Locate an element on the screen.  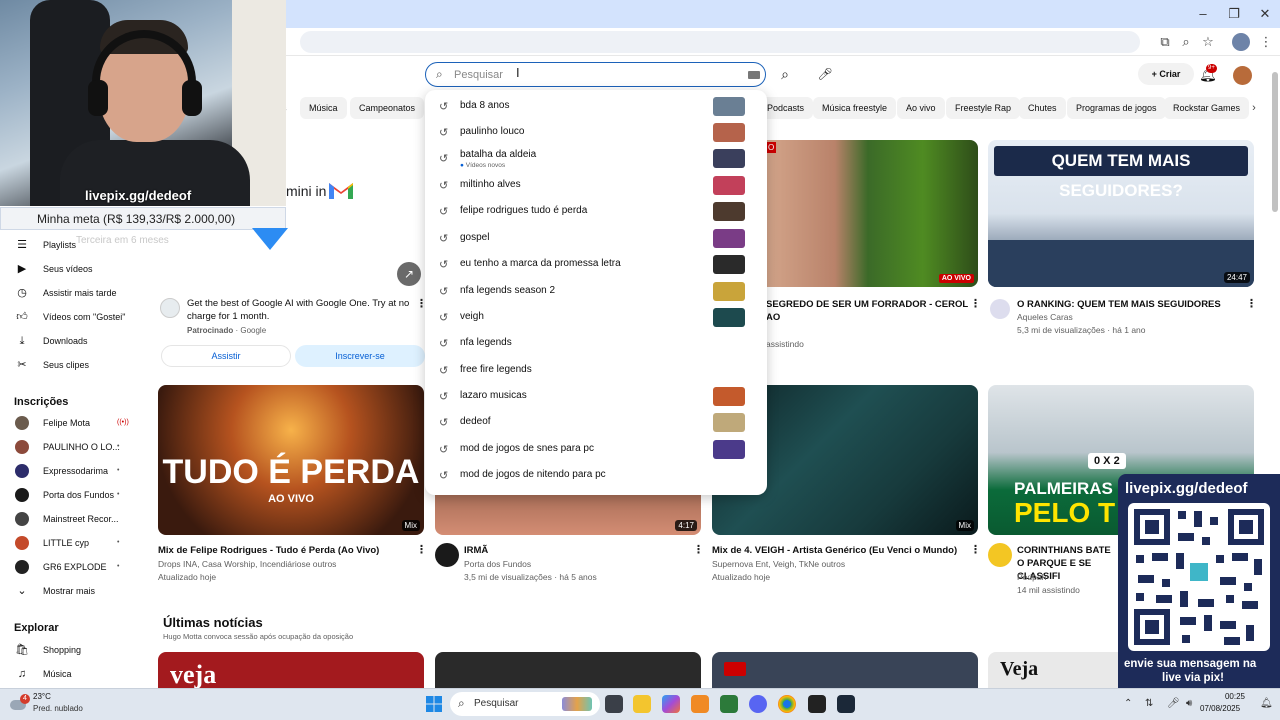
address-field is located at coordinates (720, 42).